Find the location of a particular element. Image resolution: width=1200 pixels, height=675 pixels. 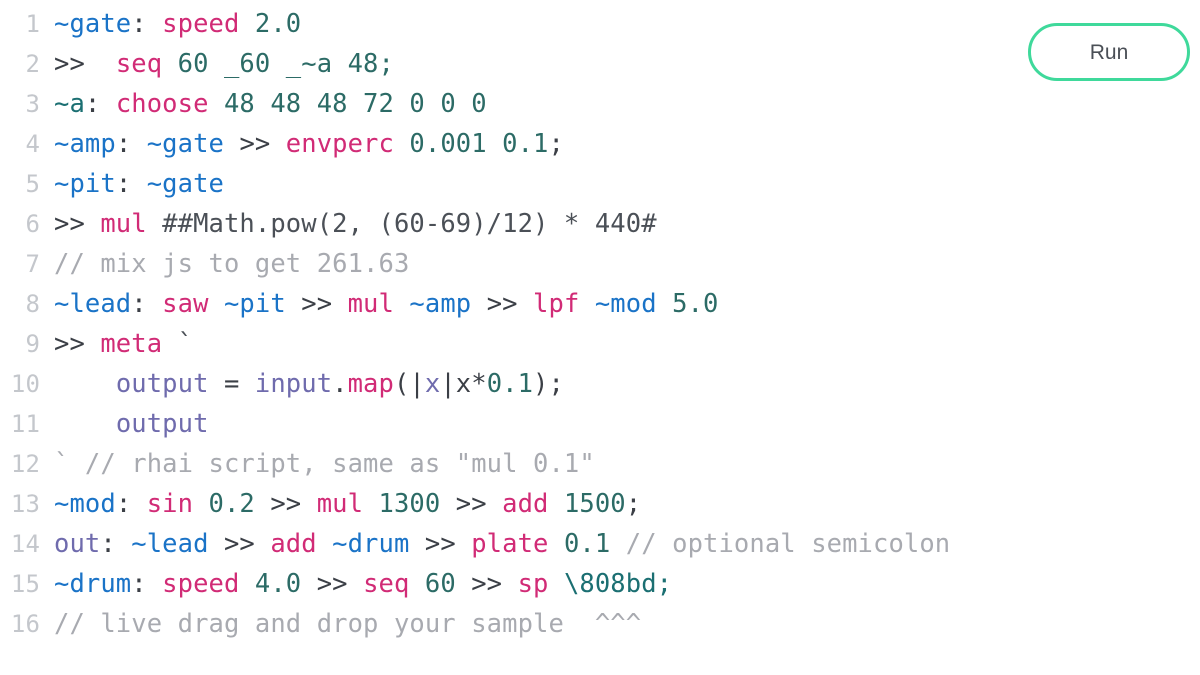

code-line: 12 ` // rhai script, same as "mul 0.1" is located at coordinates (600, 464).